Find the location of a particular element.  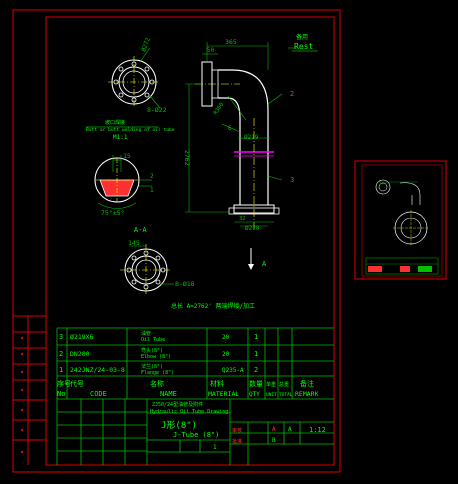

pipe-dim-219: Ø219 is located at coordinates (251, 137).